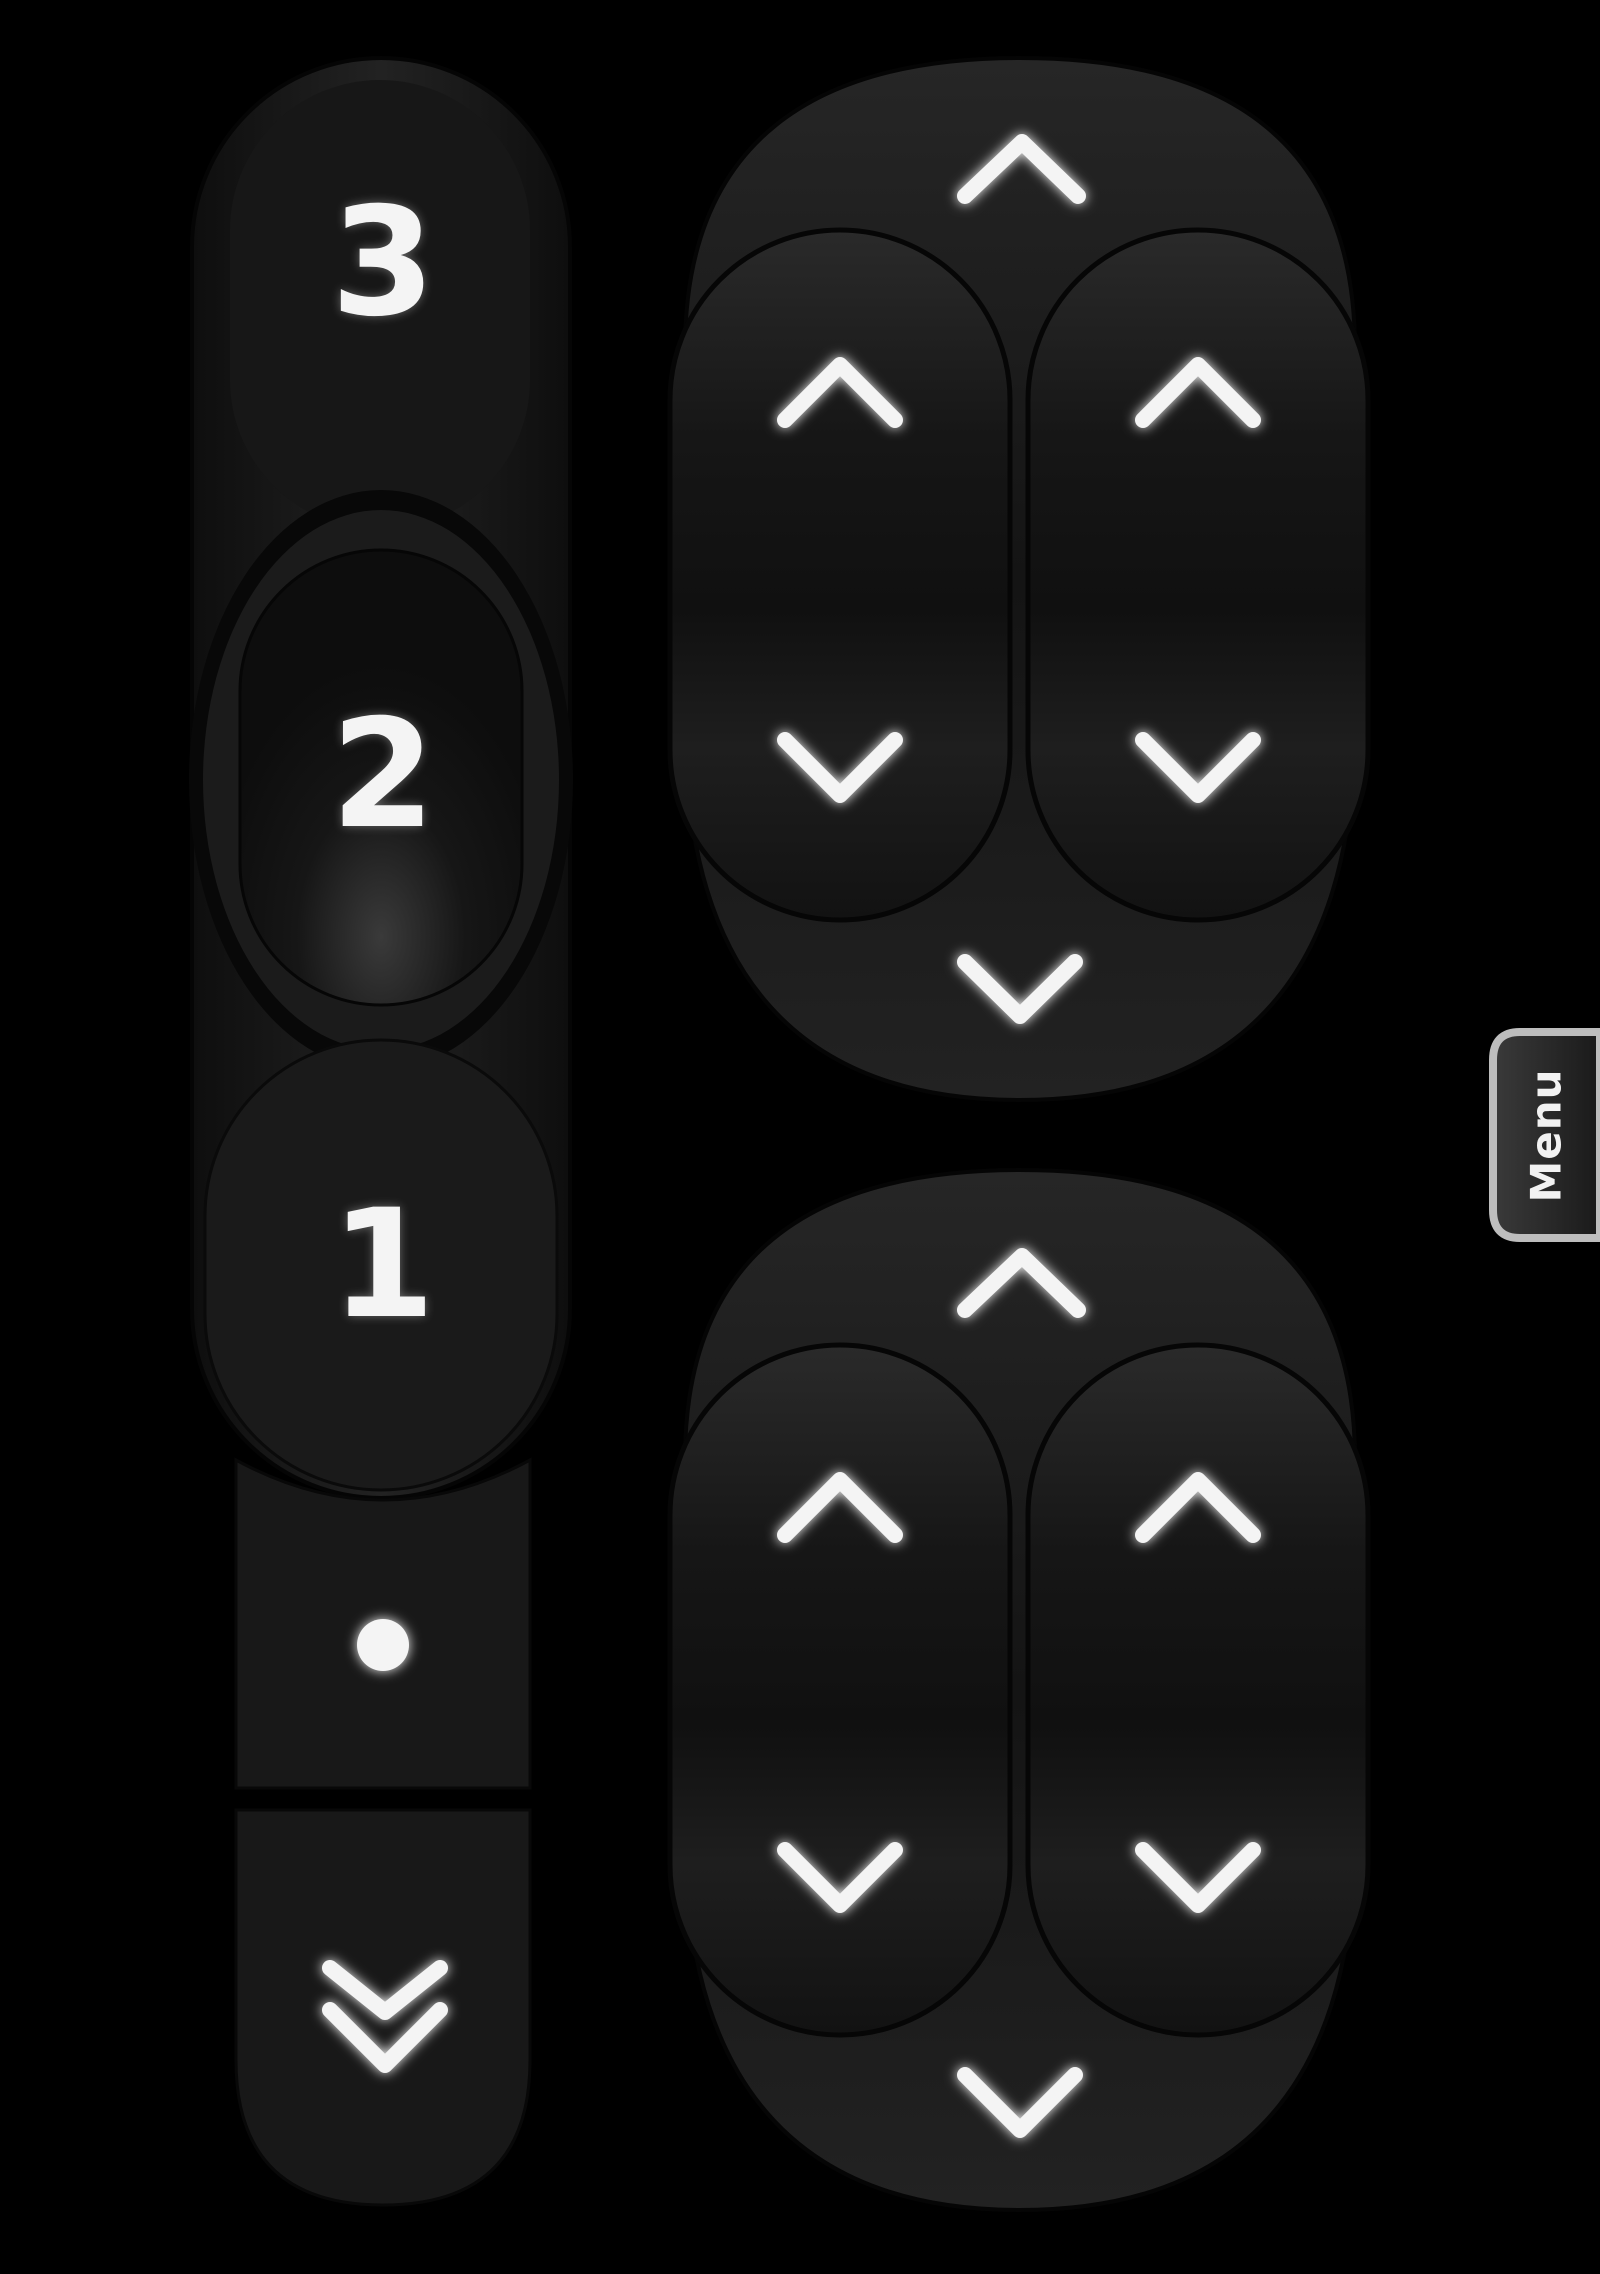 The height and width of the screenshot is (2274, 1600). I want to click on upper-pad-left-rocker, so click(840, 575).